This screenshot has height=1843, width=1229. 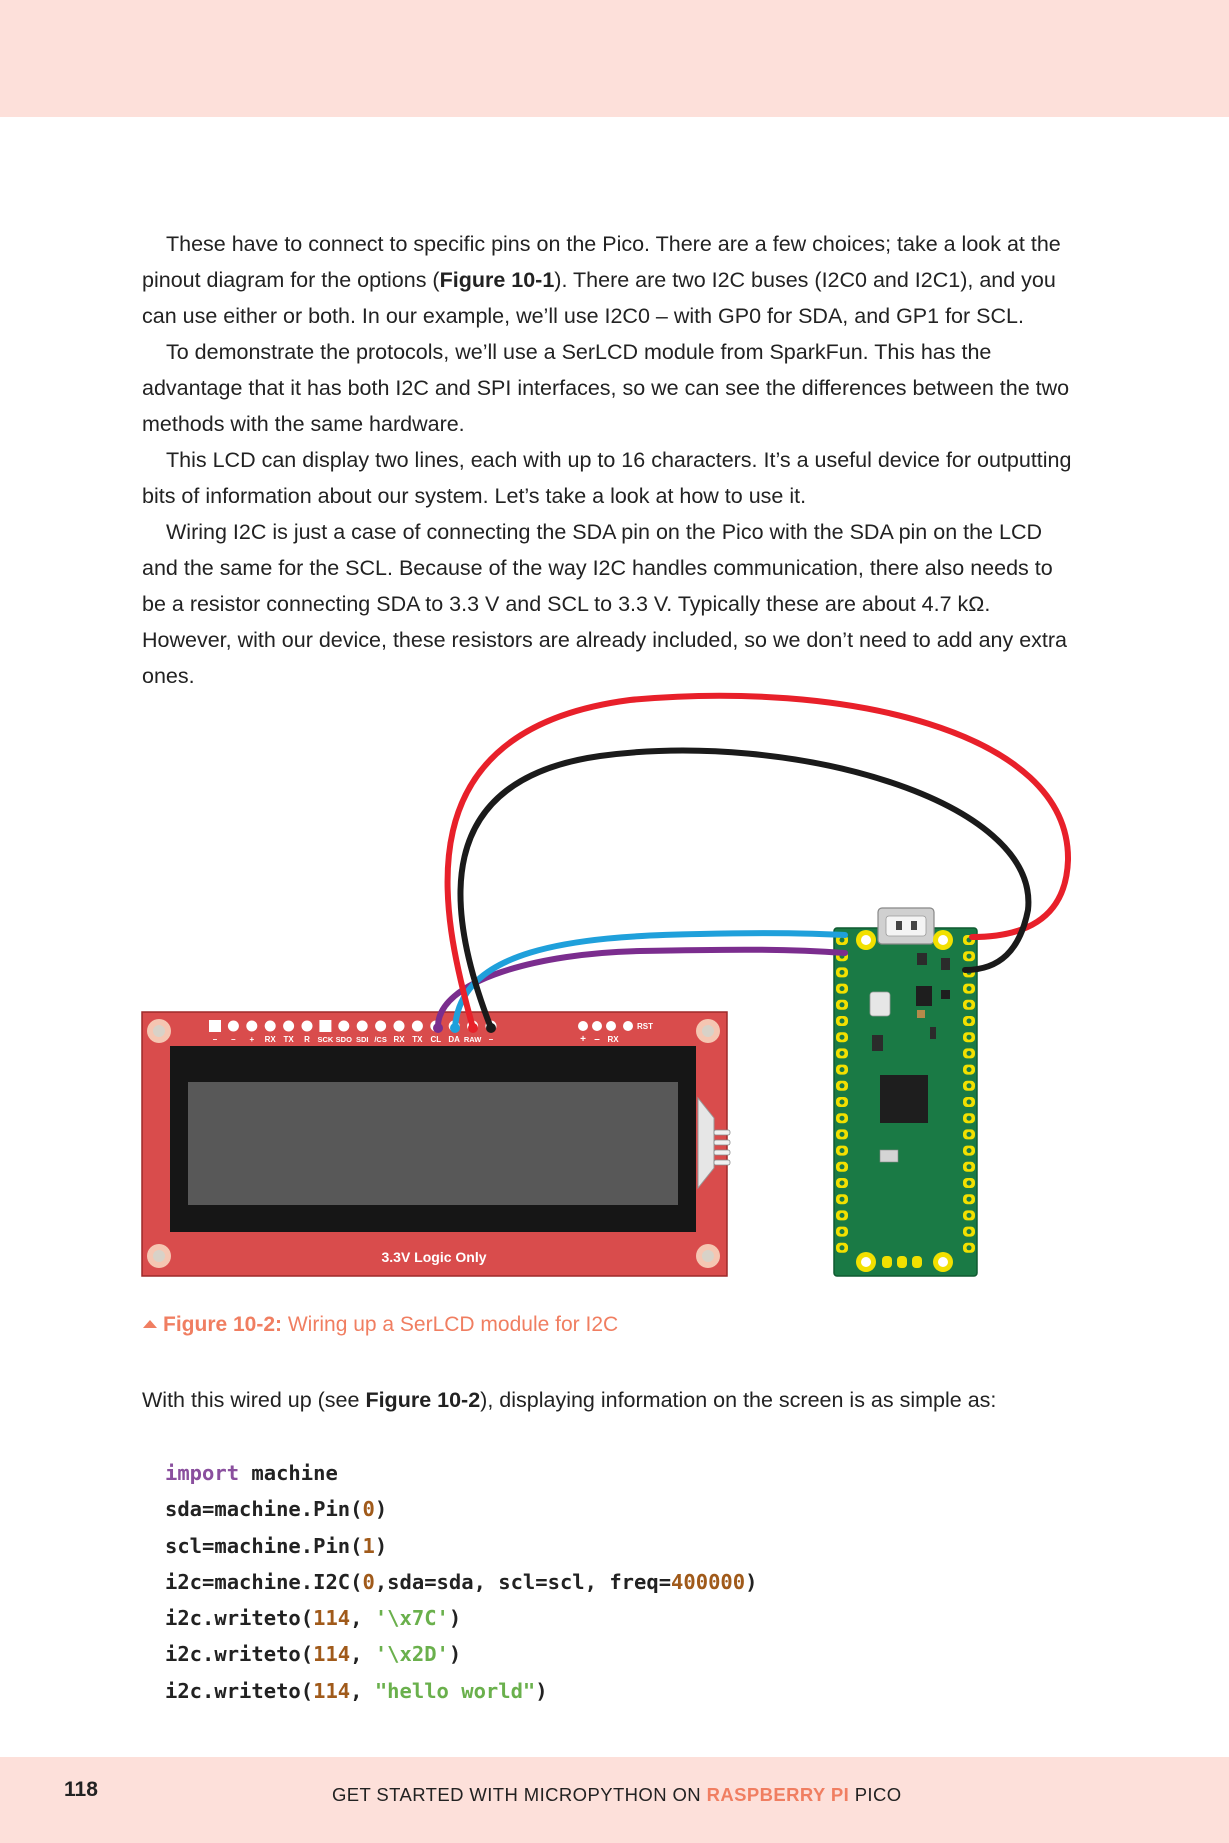 I want to click on pico-board, so click(x=905, y=1092).